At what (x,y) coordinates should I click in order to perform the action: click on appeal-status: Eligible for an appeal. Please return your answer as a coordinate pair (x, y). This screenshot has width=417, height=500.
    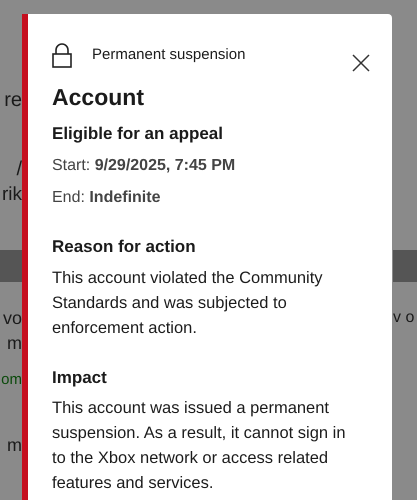
    Looking at the image, I should click on (138, 133).